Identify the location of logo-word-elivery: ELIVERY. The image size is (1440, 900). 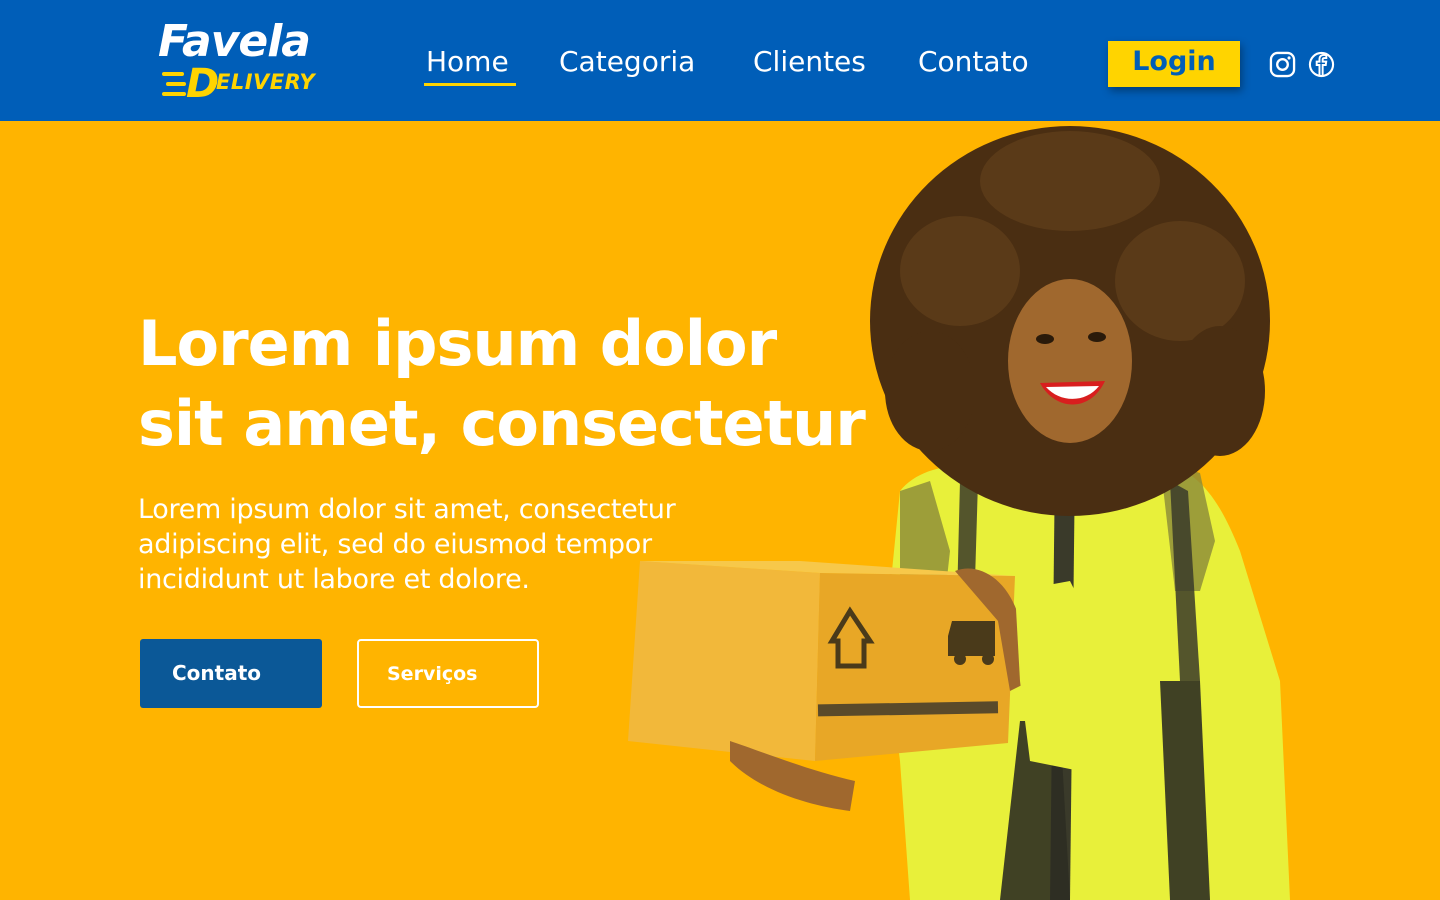
(266, 82).